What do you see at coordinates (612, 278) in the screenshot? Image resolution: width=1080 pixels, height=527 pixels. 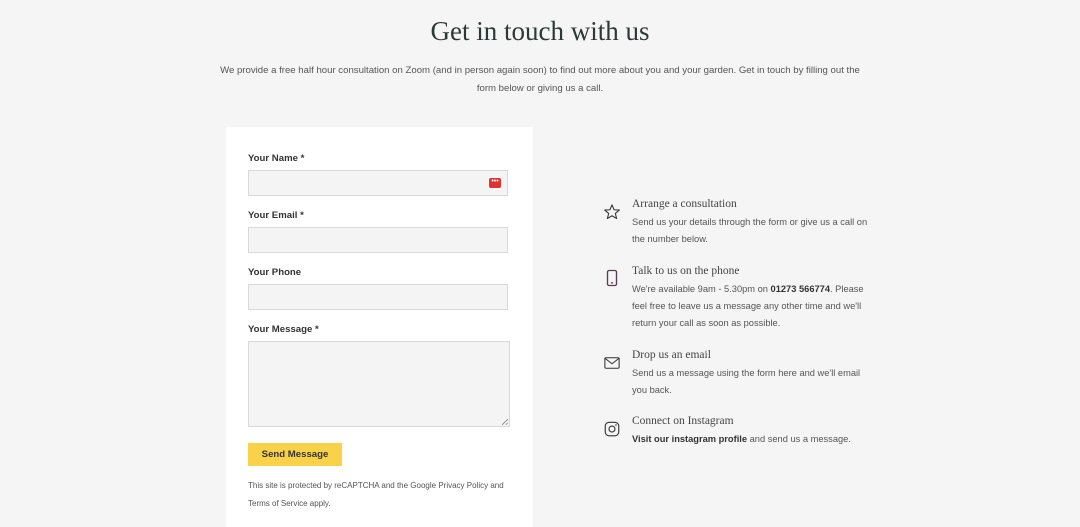 I see `phone-icon` at bounding box center [612, 278].